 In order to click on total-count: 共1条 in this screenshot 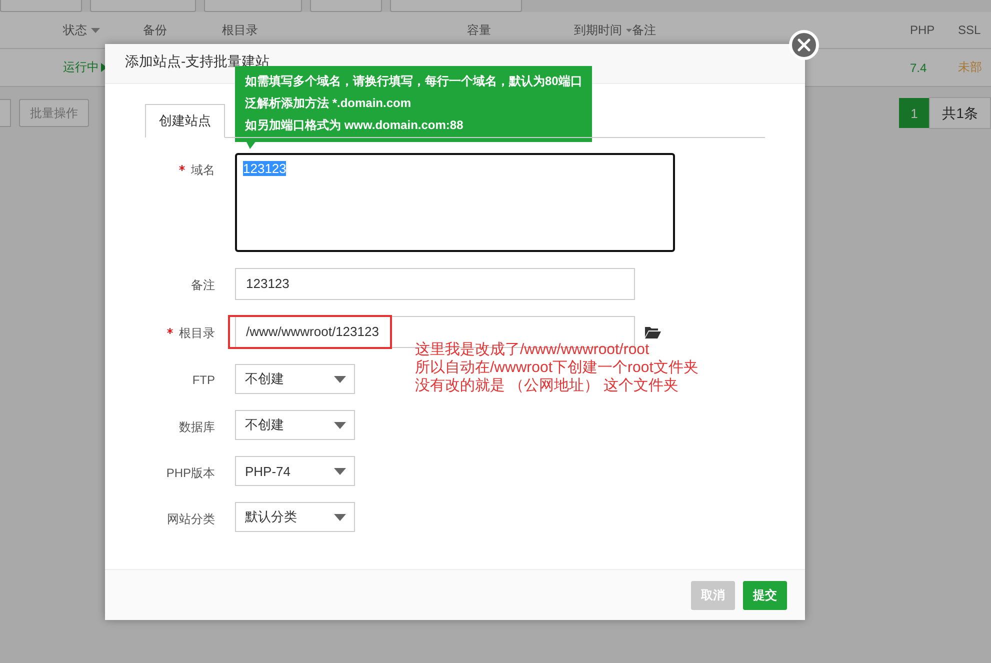, I will do `click(960, 113)`.